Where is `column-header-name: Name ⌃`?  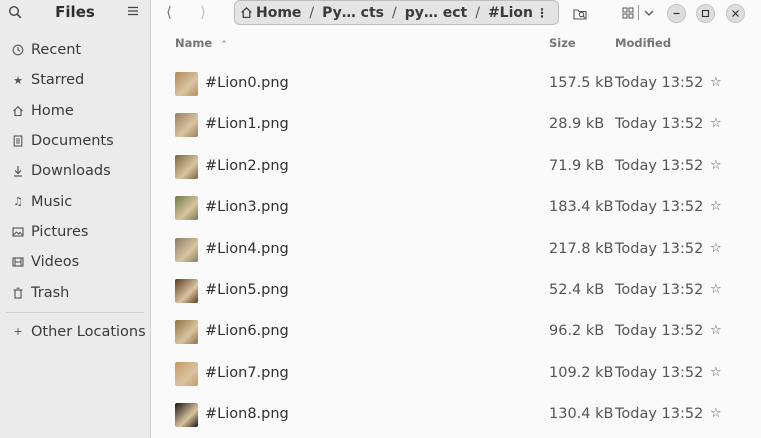 column-header-name: Name ⌃ is located at coordinates (201, 43).